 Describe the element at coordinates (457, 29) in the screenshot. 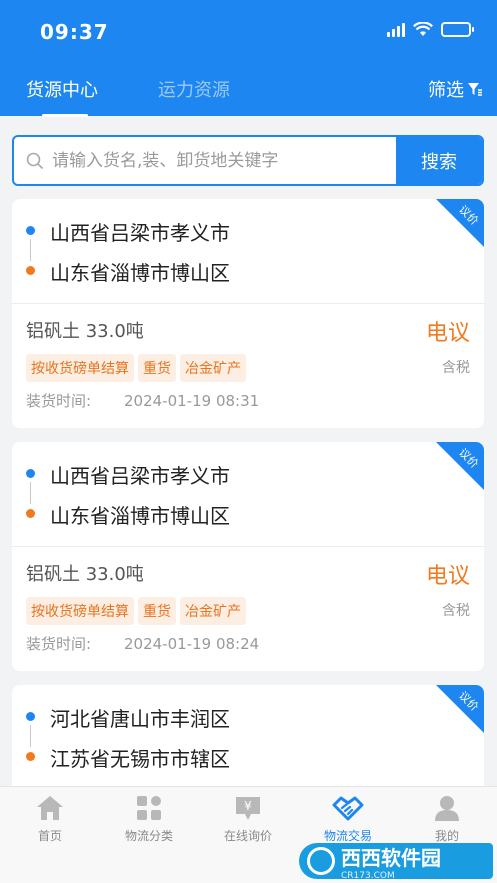

I see `battery-icon` at that location.